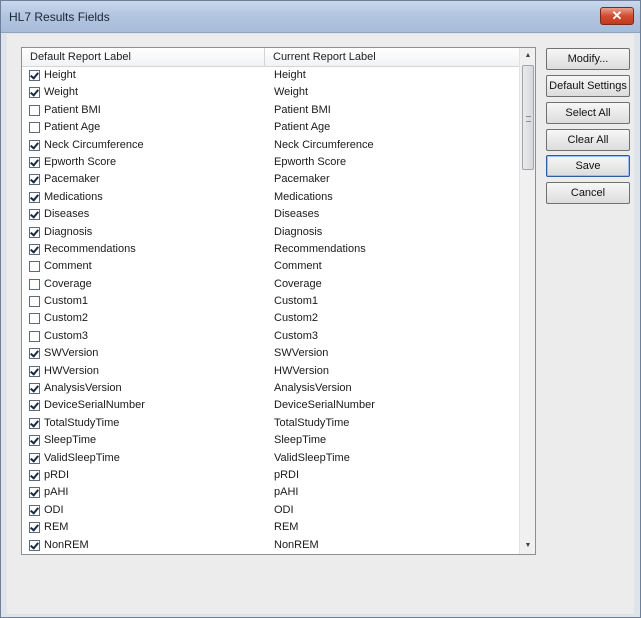  What do you see at coordinates (56, 492) in the screenshot?
I see `default-report-label: pAHI` at bounding box center [56, 492].